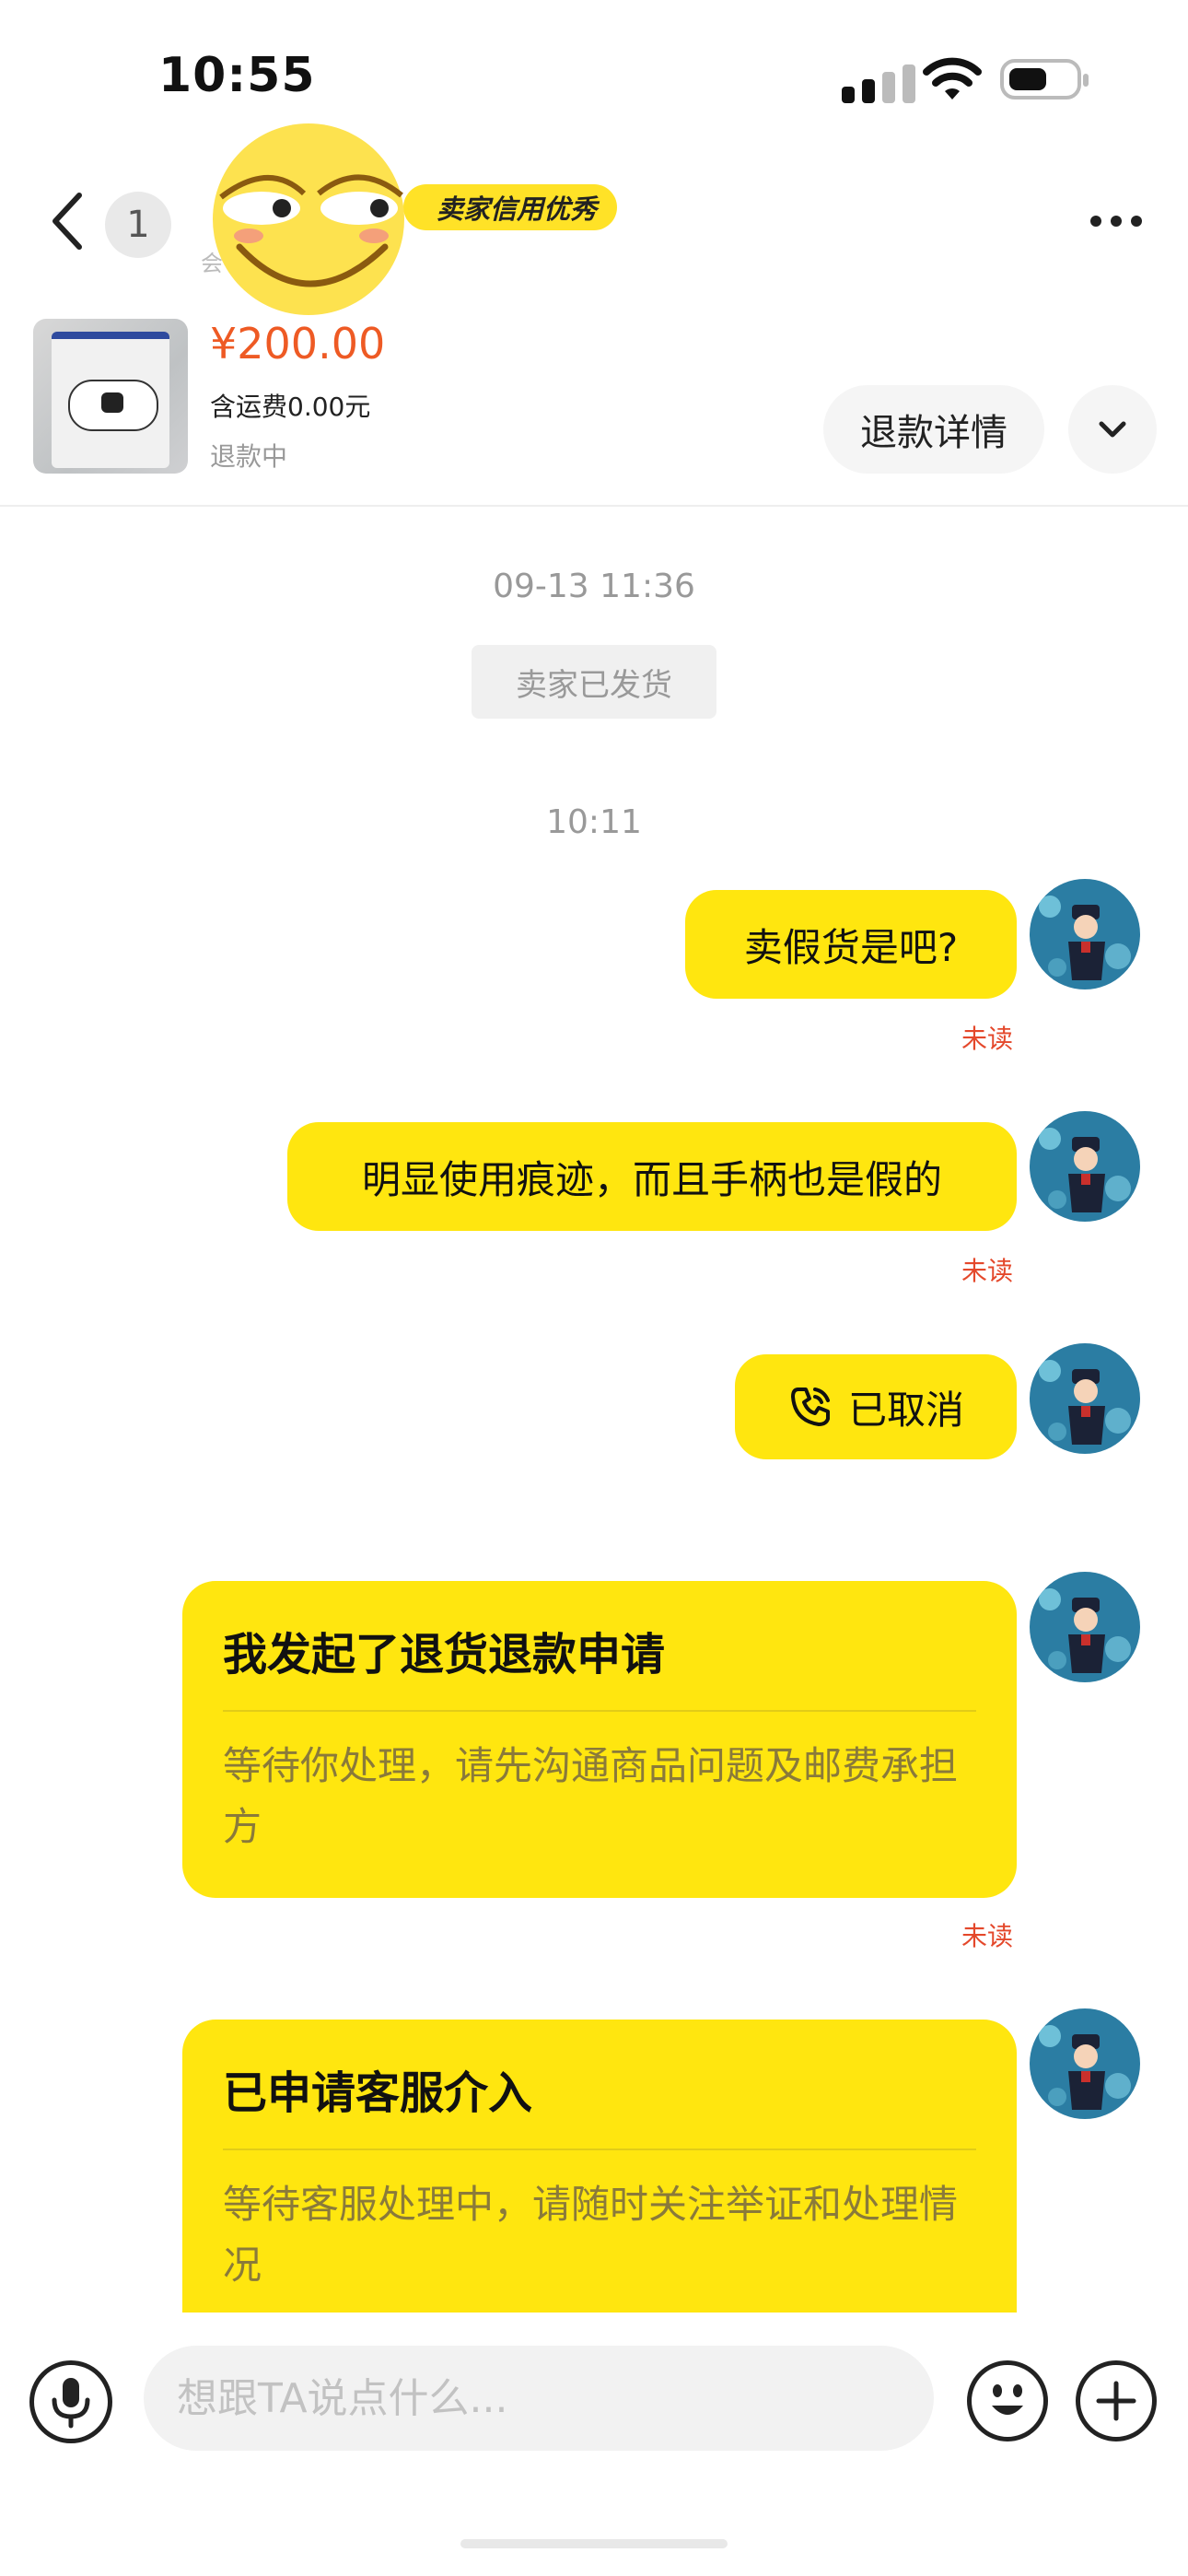 This screenshot has height=2576, width=1188. Describe the element at coordinates (594, 822) in the screenshot. I see `chat-timestamp: 10:11` at that location.